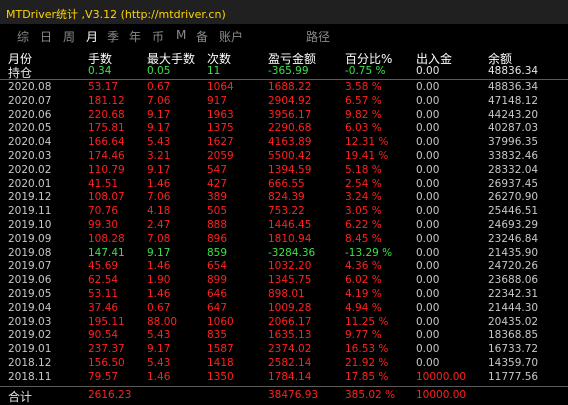 This screenshot has height=405, width=568. Describe the element at coordinates (290, 128) in the screenshot. I see `row-pnl: 2290.68` at that location.